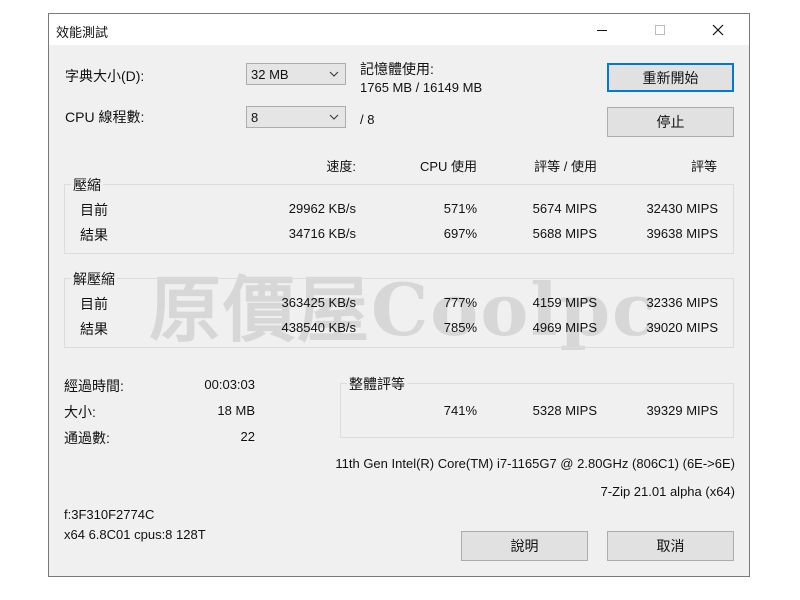 This screenshot has height=600, width=800. I want to click on title-bar: 效能測試, so click(399, 29).